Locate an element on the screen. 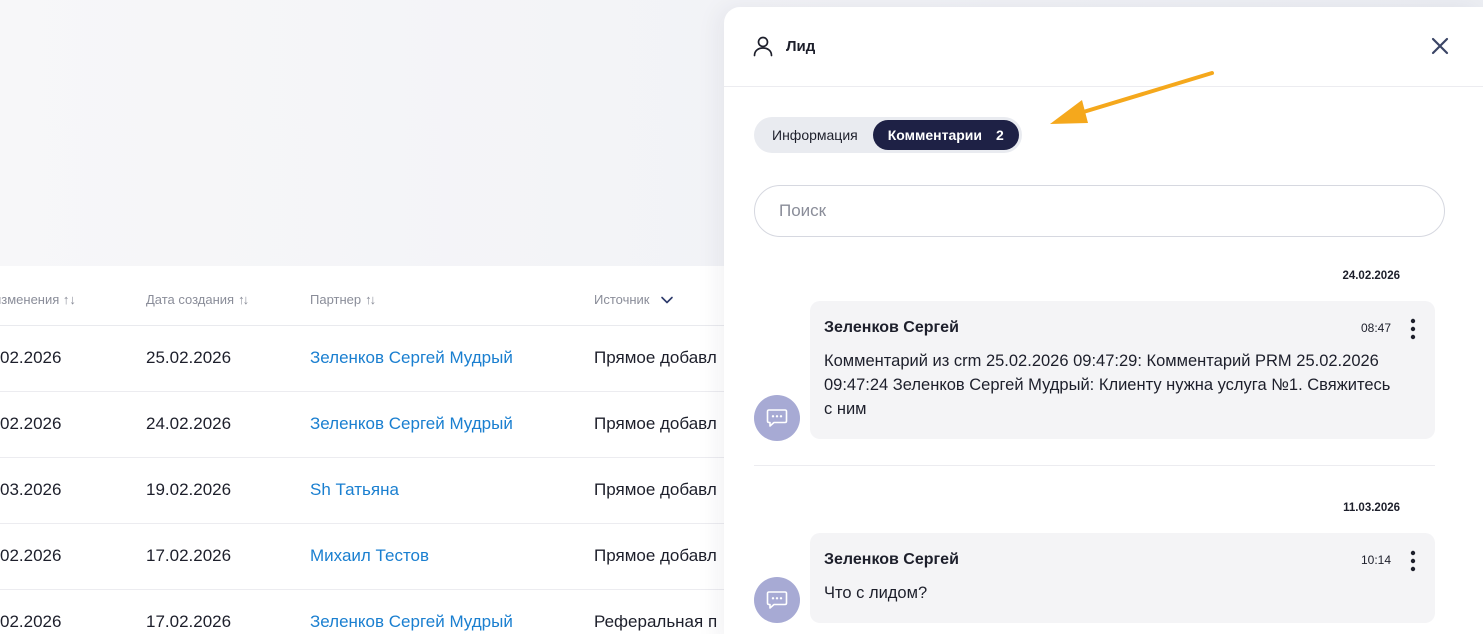  tab-information: Информация is located at coordinates (815, 135).